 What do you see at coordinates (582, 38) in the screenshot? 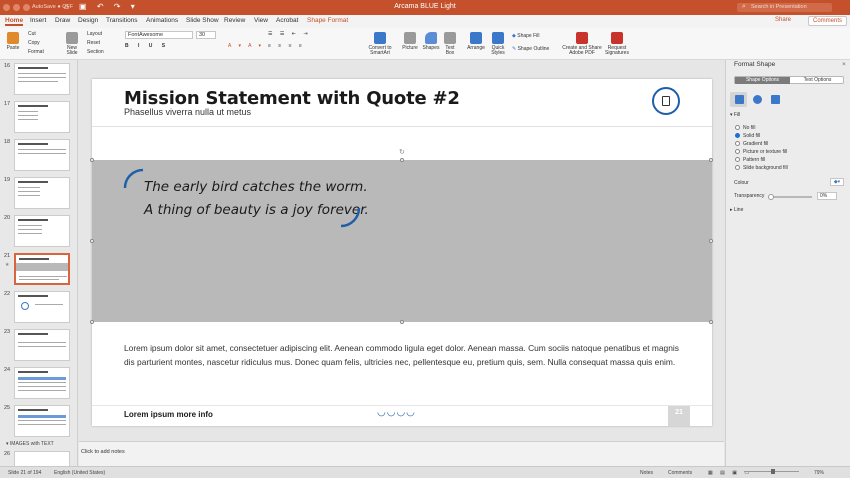
I see `pdf-icon` at bounding box center [582, 38].